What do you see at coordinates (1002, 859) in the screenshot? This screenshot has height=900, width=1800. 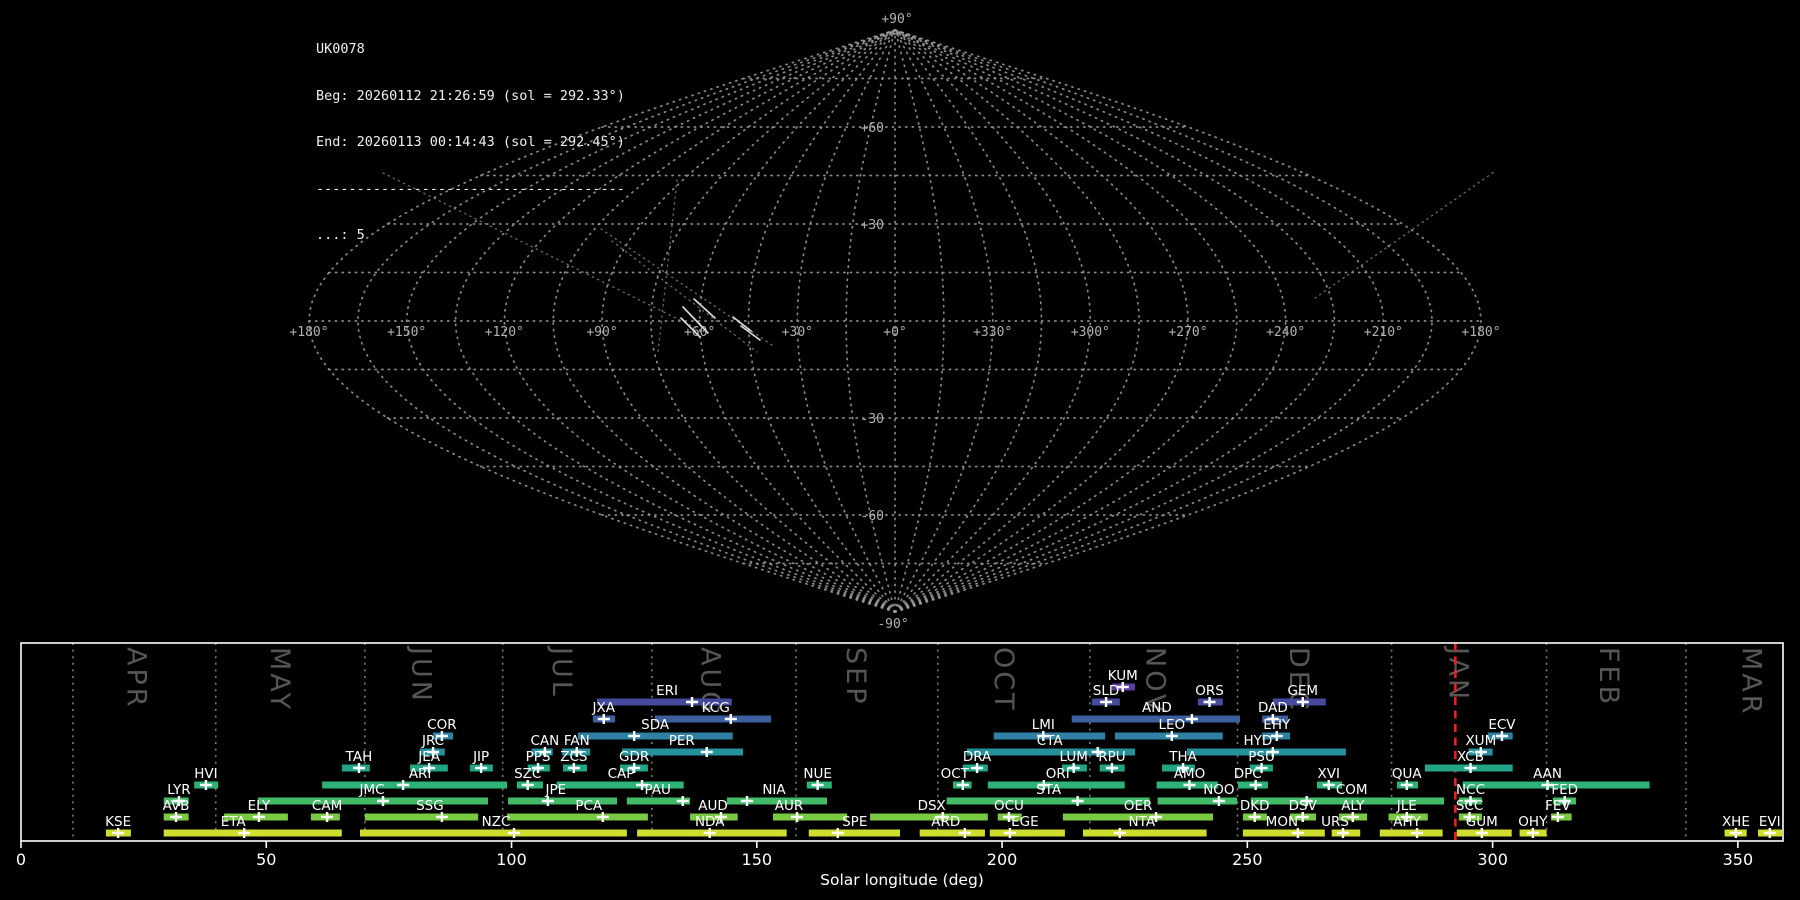 I see `x-tick-label: 200` at bounding box center [1002, 859].